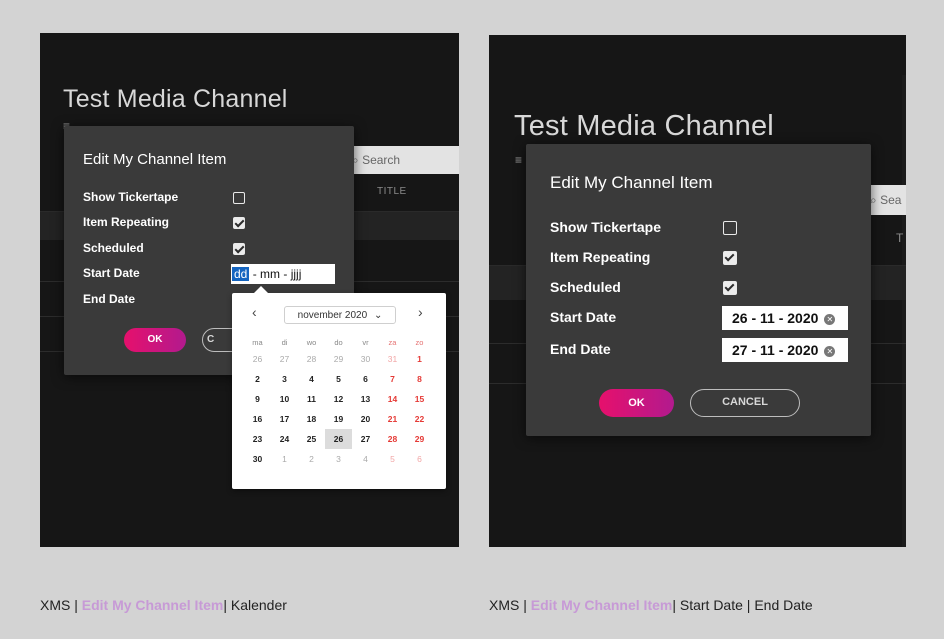 The height and width of the screenshot is (639, 944). What do you see at coordinates (338, 342) in the screenshot?
I see `weekday-header-row: ma di wo do vr za zo` at bounding box center [338, 342].